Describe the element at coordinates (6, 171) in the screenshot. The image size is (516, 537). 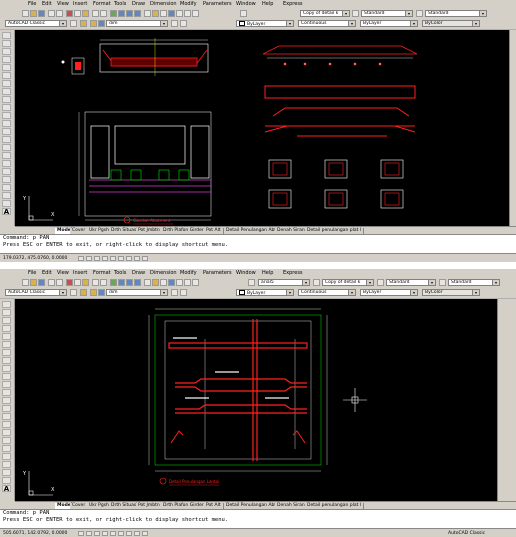
I see `table-icon` at that location.